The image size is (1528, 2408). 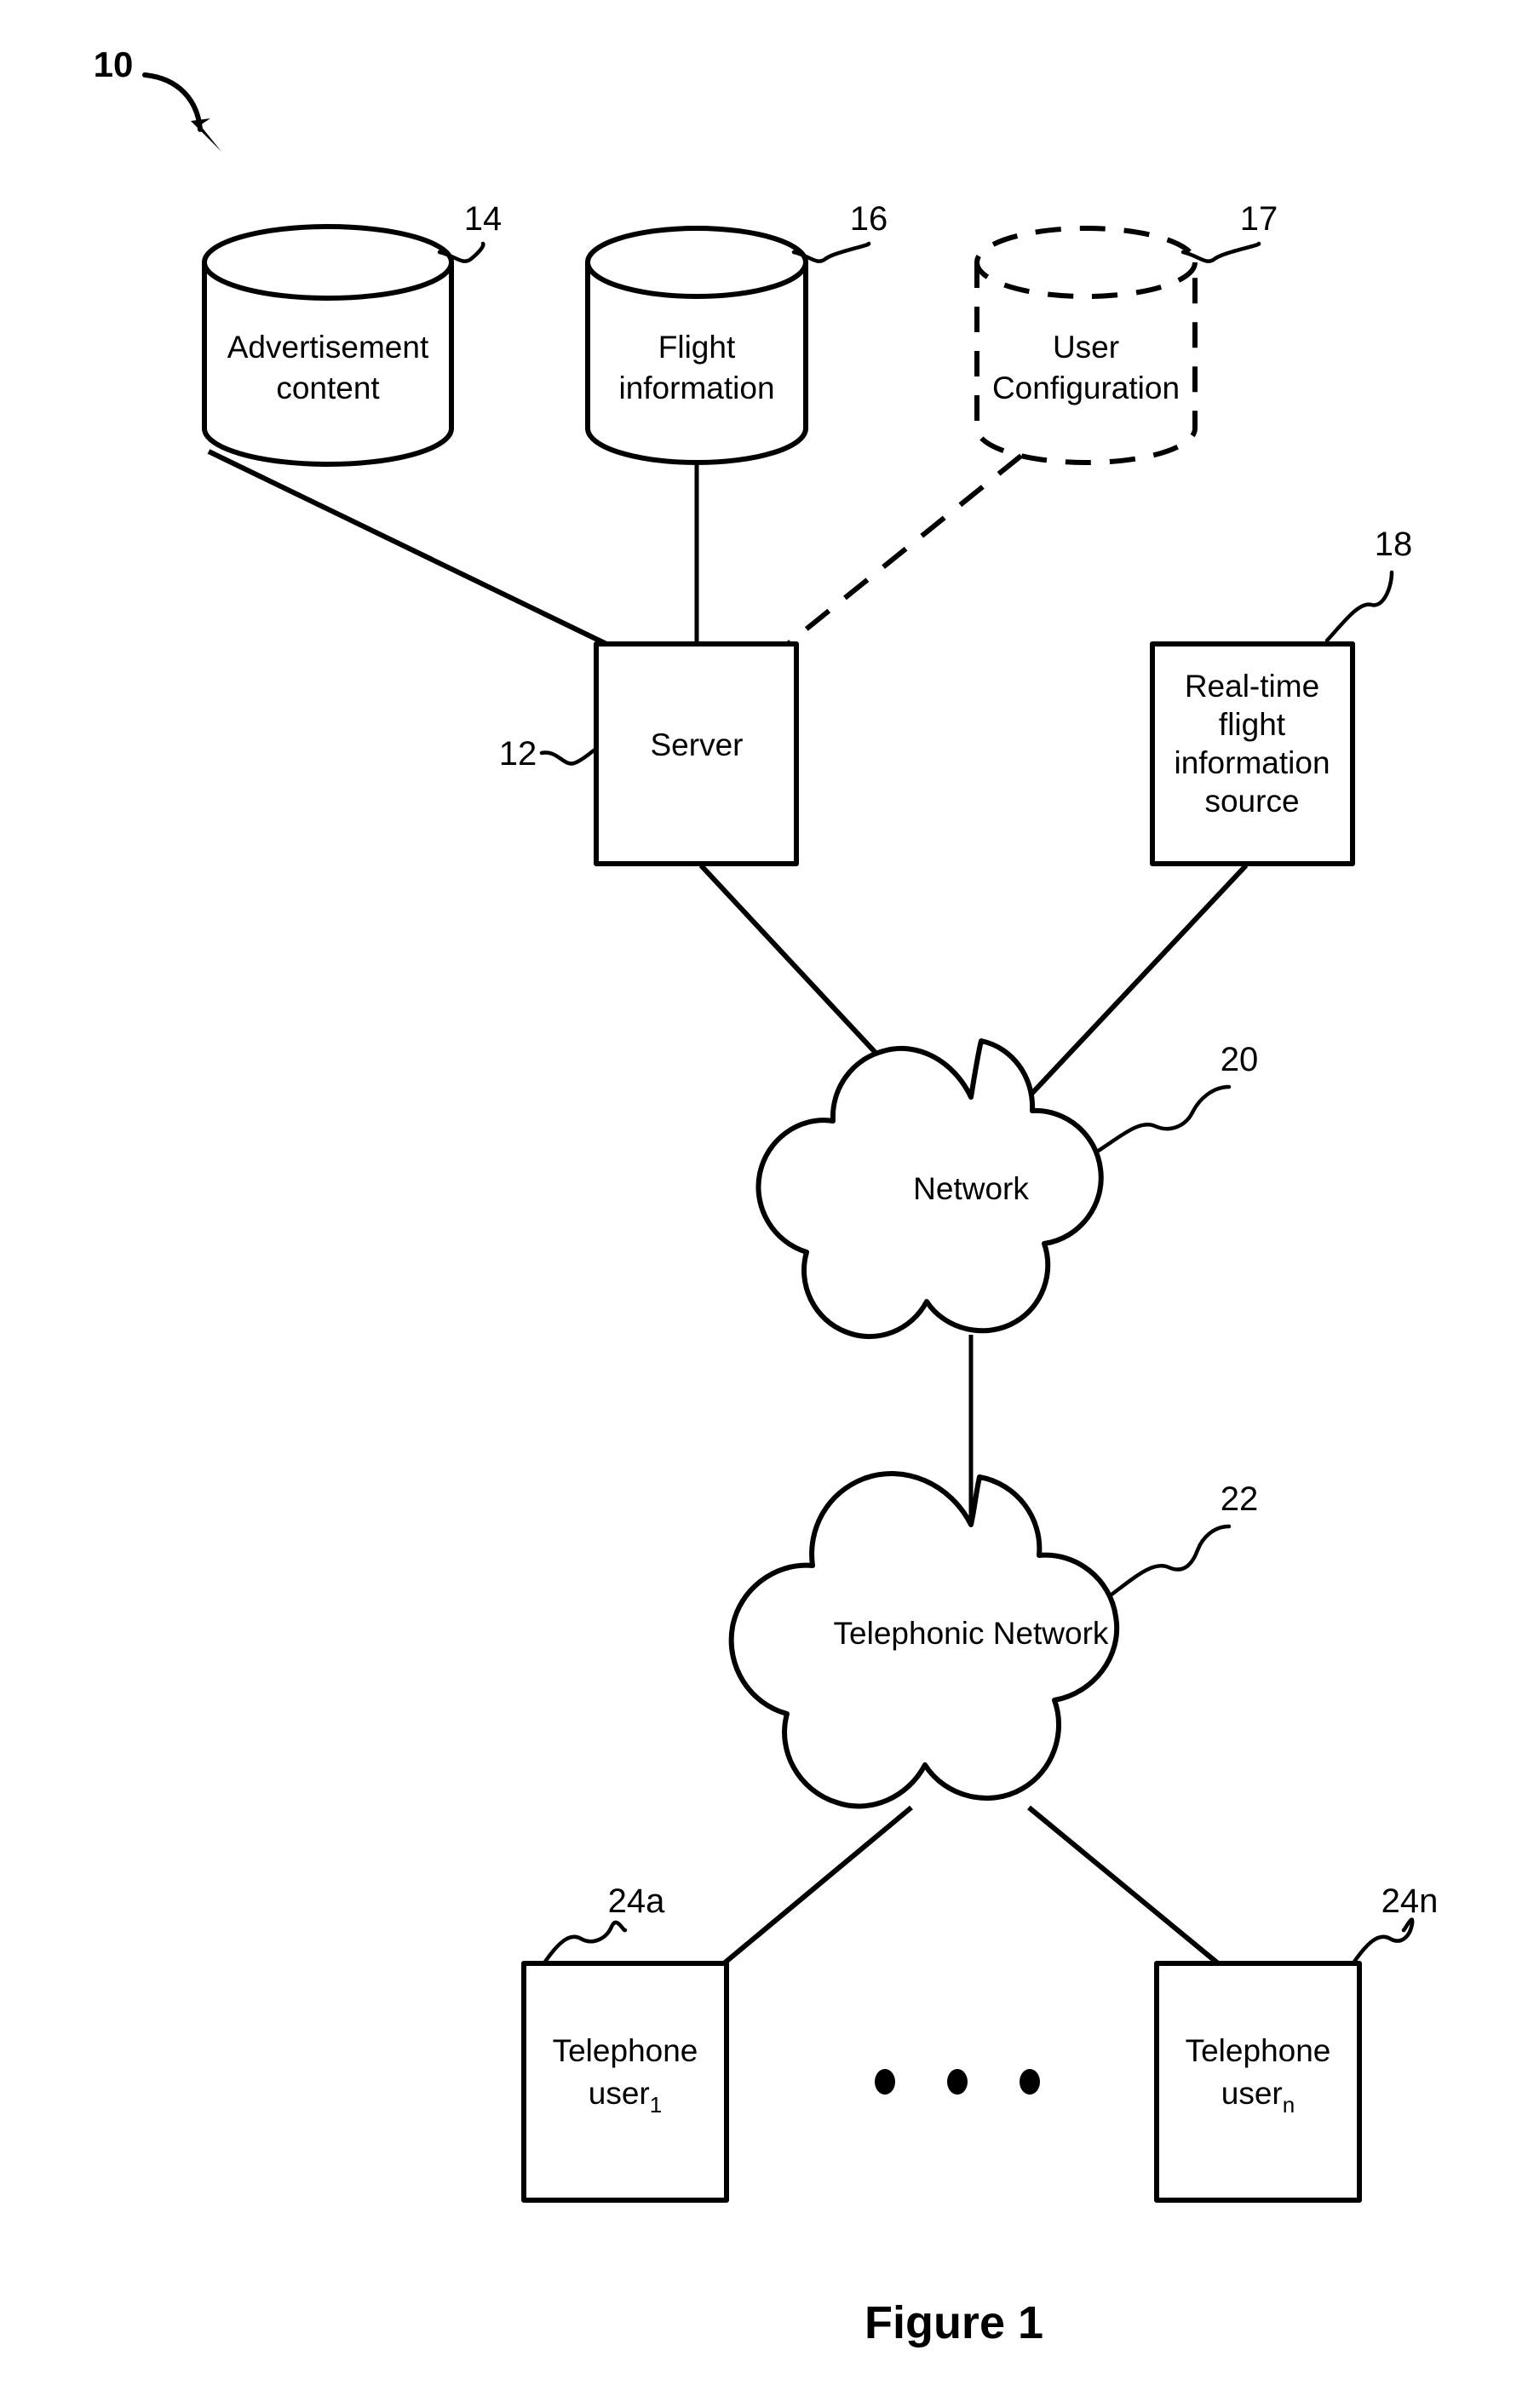 I want to click on telephone-user-first-label-user: user, so click(x=619, y=2093).